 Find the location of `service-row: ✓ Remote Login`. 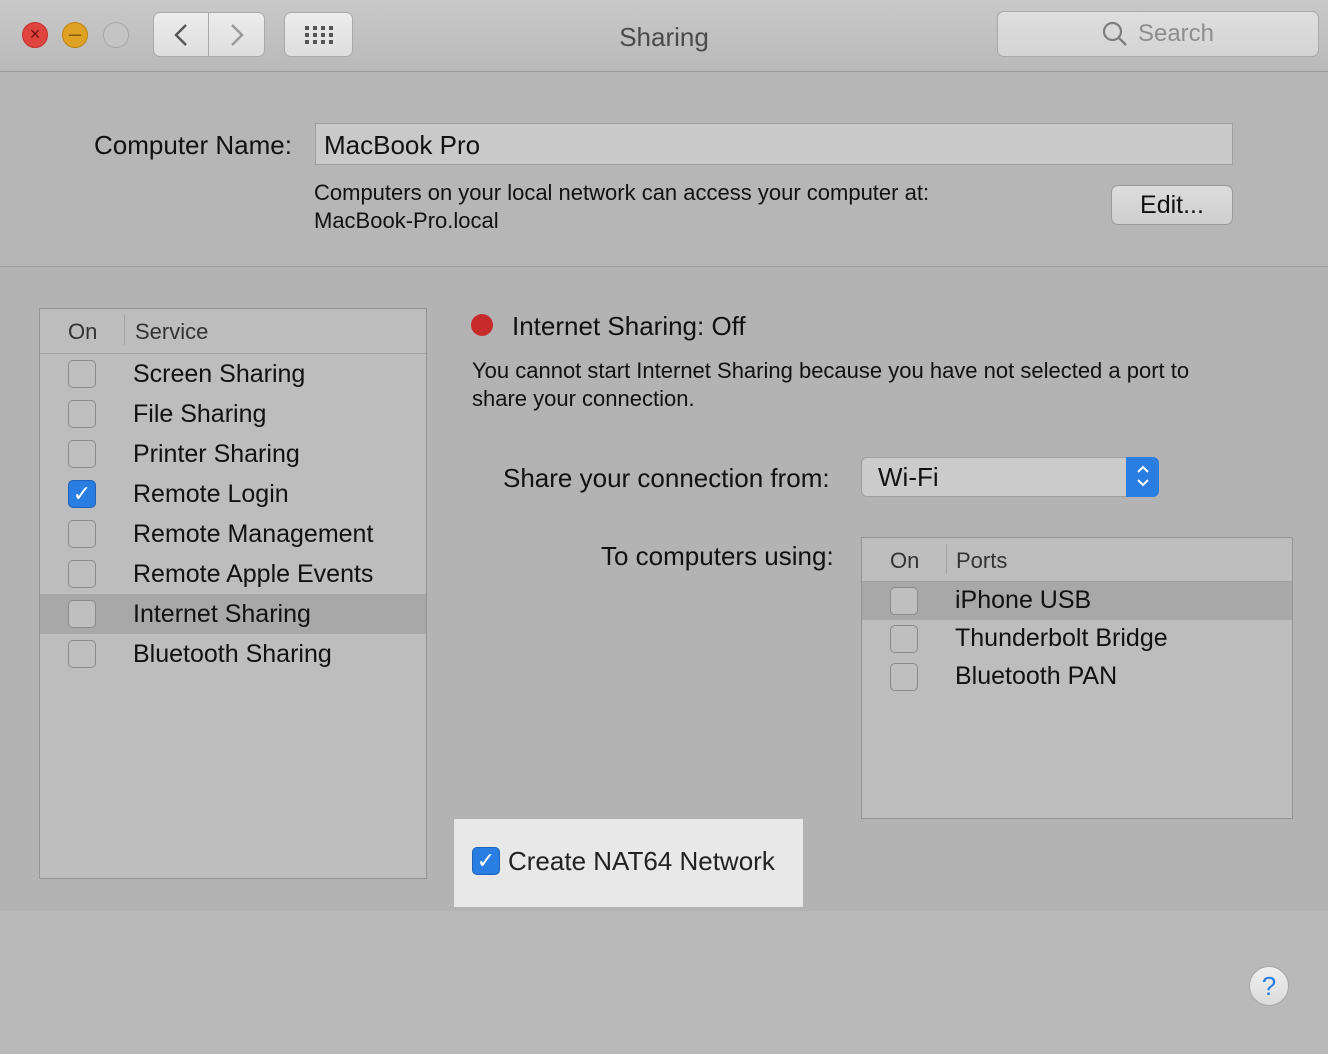

service-row: ✓ Remote Login is located at coordinates (233, 494).